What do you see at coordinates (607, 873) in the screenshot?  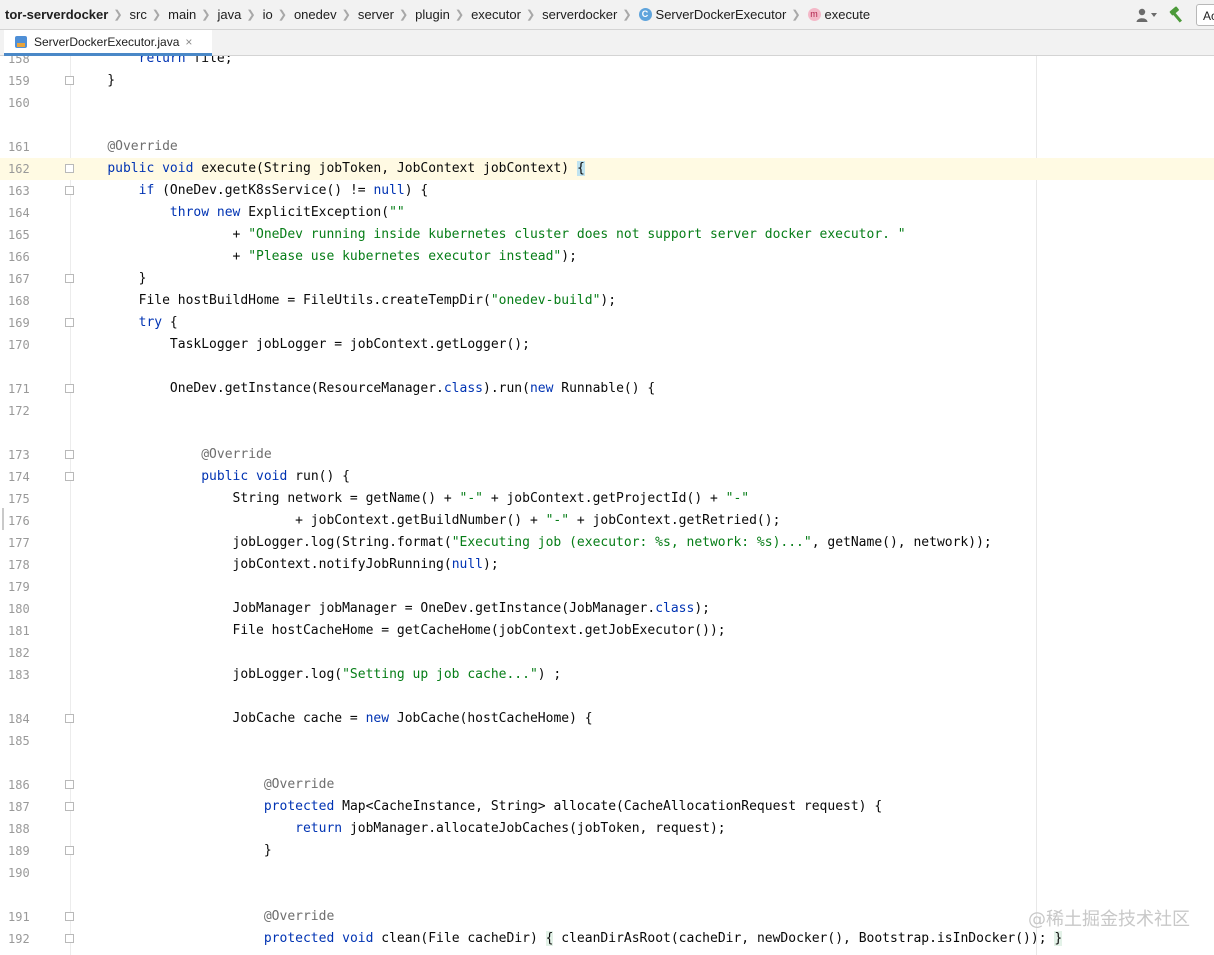 I see `code-line: 190` at bounding box center [607, 873].